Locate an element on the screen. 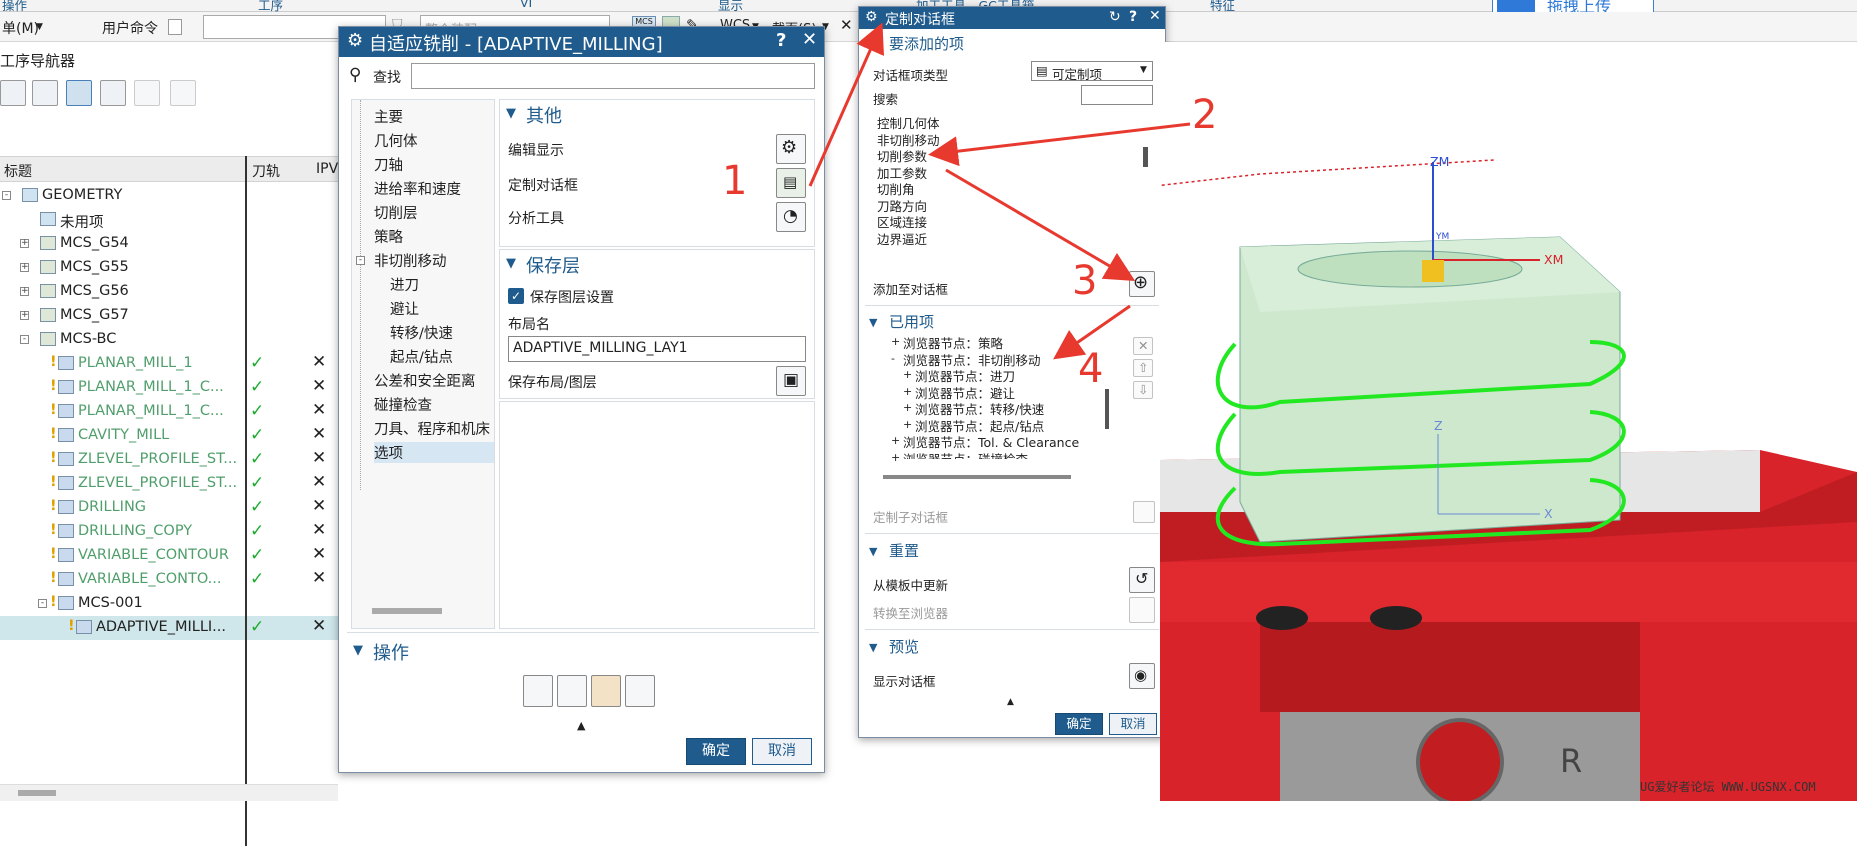  annotation-arrows is located at coordinates (999, 191).